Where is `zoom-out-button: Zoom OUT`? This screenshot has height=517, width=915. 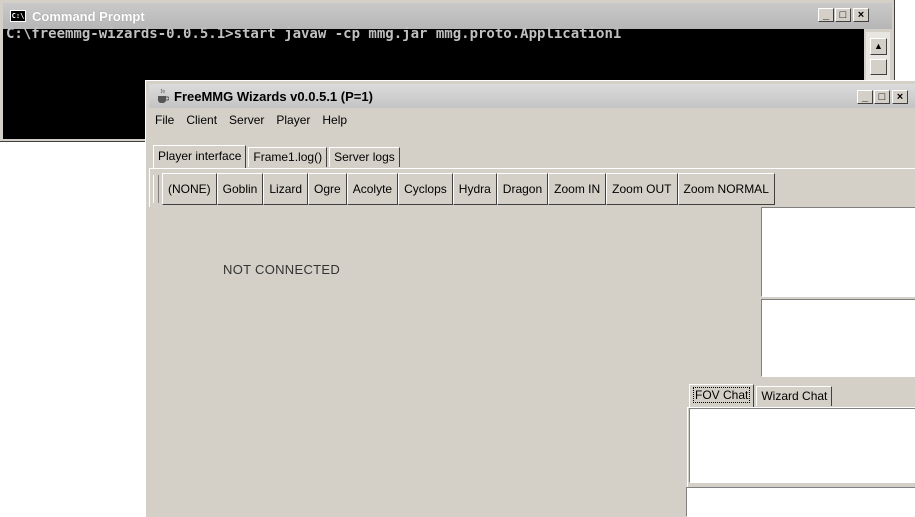
zoom-out-button: Zoom OUT is located at coordinates (642, 189).